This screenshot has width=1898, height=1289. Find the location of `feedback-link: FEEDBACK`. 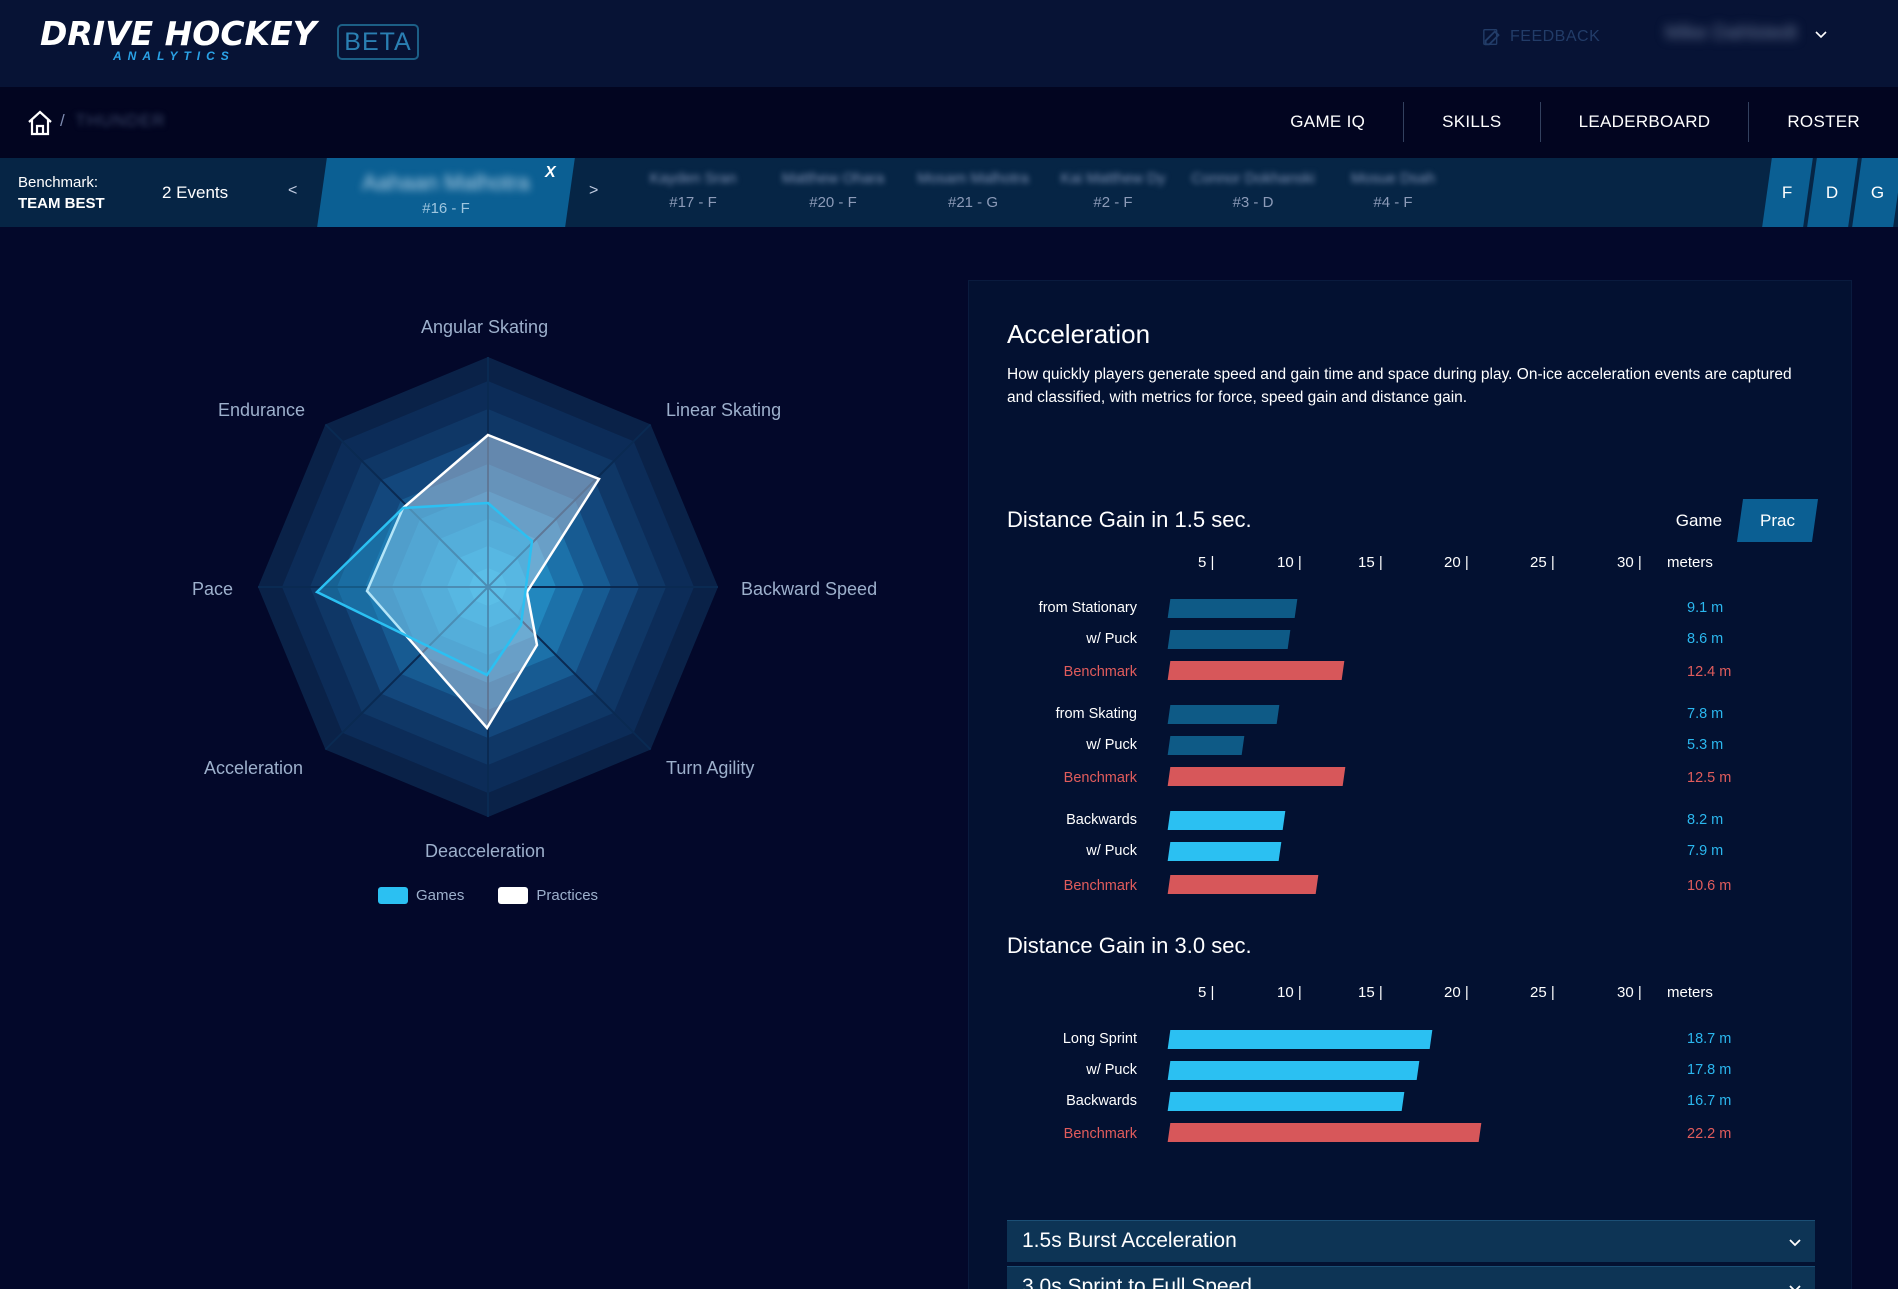

feedback-link: FEEDBACK is located at coordinates (1541, 37).